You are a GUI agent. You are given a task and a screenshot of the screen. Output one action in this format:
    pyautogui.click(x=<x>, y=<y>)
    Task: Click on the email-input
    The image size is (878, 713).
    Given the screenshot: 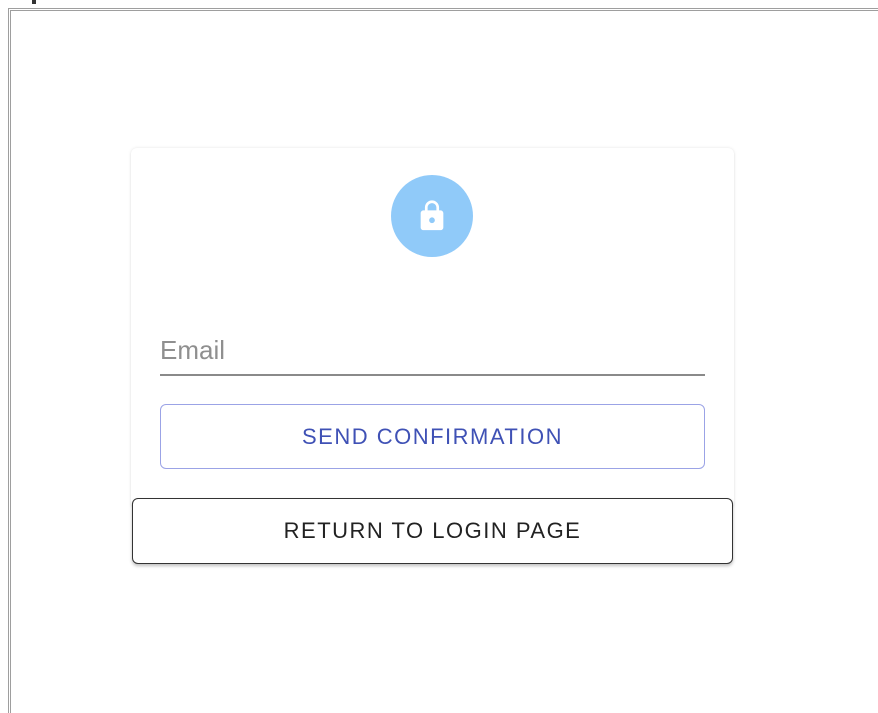 What is the action you would take?
    pyautogui.click(x=432, y=350)
    